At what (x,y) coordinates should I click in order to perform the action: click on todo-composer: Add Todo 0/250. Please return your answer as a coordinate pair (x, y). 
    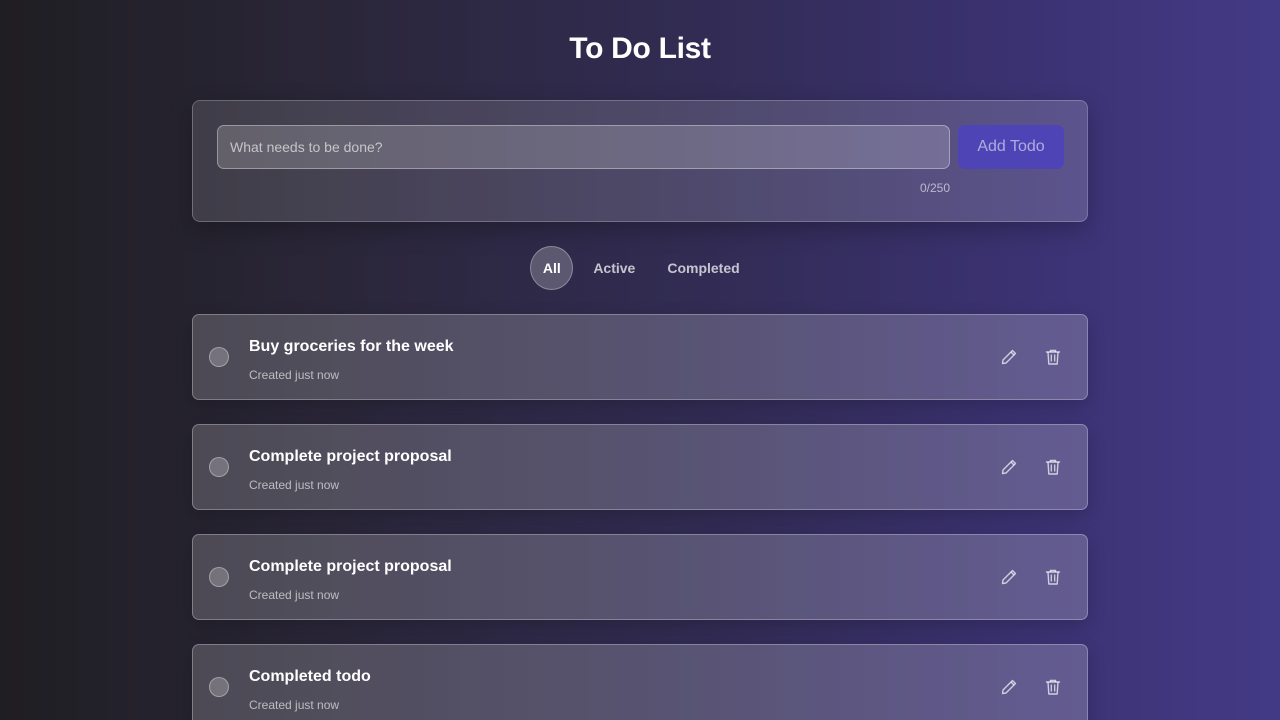
    Looking at the image, I should click on (640, 161).